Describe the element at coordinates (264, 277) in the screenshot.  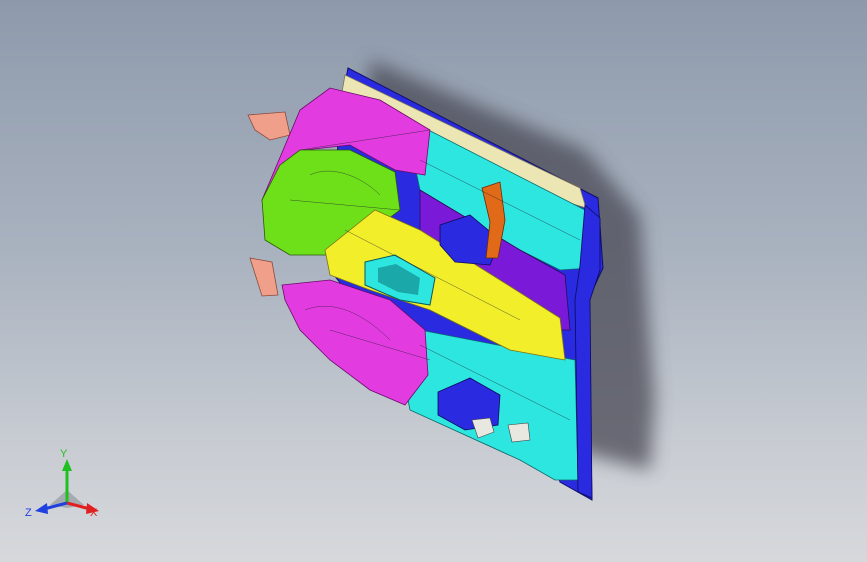
I see `left-bracket-lower` at that location.